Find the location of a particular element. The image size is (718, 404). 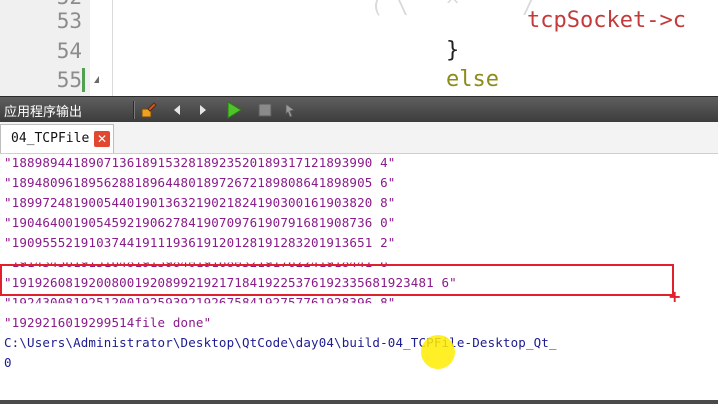

clear-icon is located at coordinates (149, 110).